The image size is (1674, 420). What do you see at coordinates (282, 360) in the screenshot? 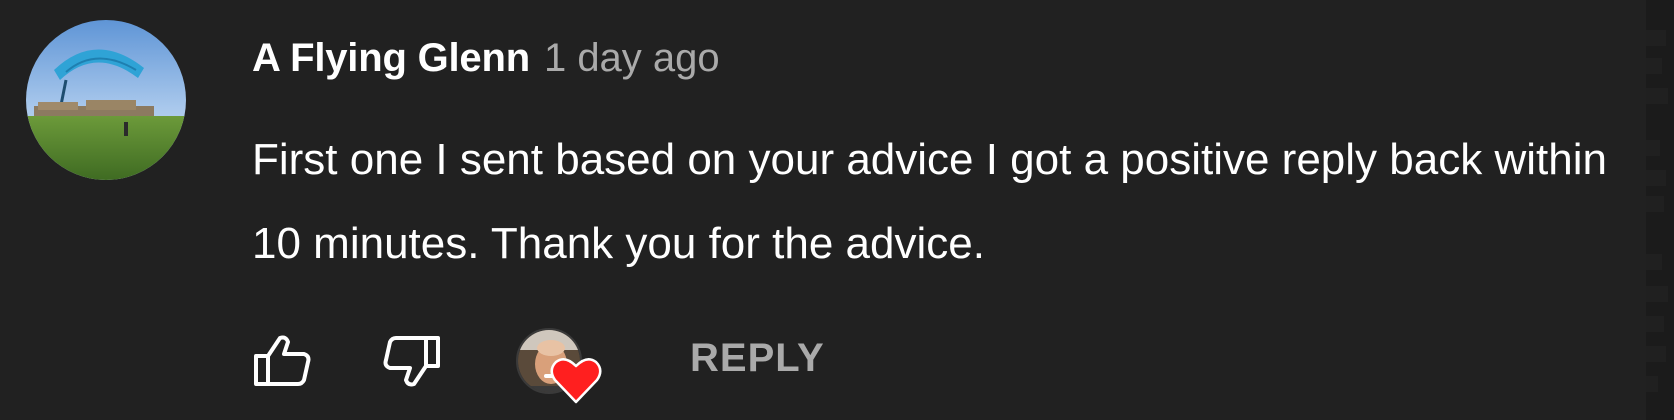
I see `thumb-up-icon` at bounding box center [282, 360].